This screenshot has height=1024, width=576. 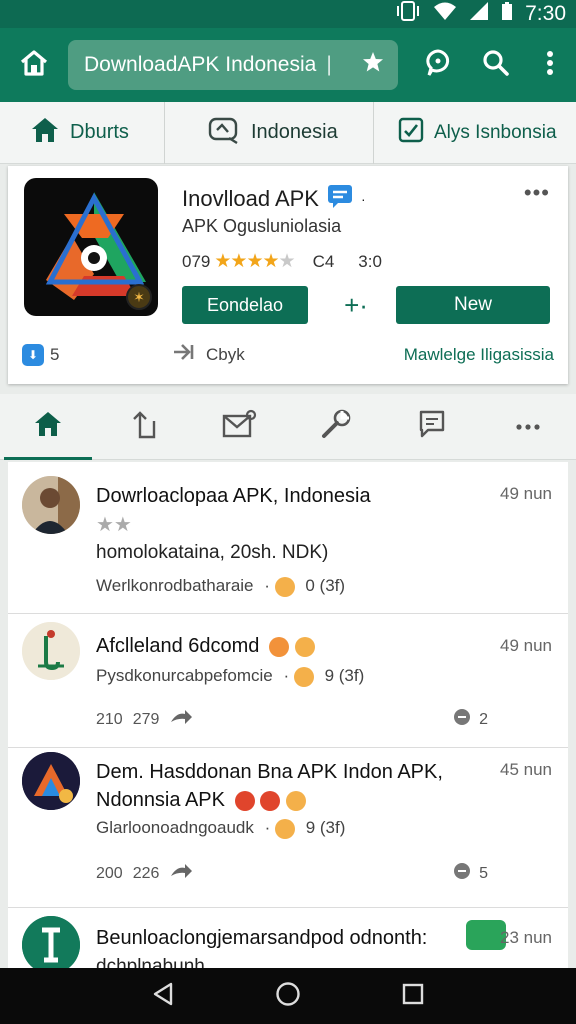 I want to click on recents-button, so click(x=413, y=996).